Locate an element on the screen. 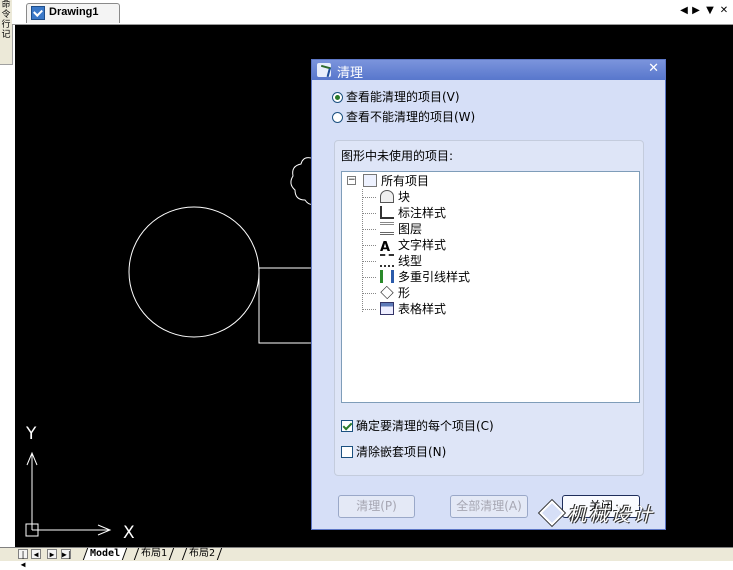  next-layout-button: ▶ is located at coordinates (52, 554).